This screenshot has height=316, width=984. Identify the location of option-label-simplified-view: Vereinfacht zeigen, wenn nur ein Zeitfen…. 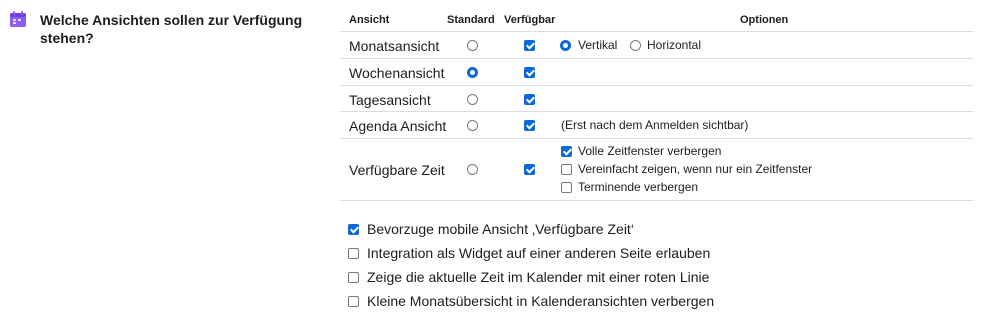
(695, 169).